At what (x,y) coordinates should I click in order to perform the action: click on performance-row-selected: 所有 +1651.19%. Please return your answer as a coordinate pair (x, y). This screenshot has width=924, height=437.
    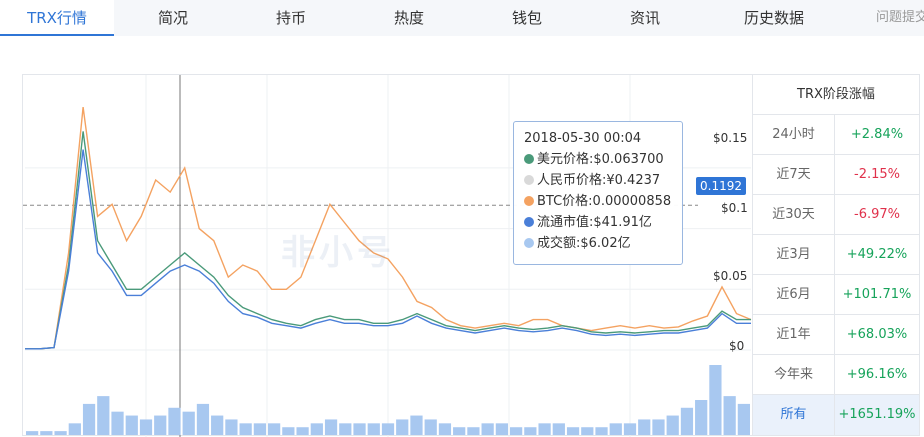
    Looking at the image, I should click on (836, 415).